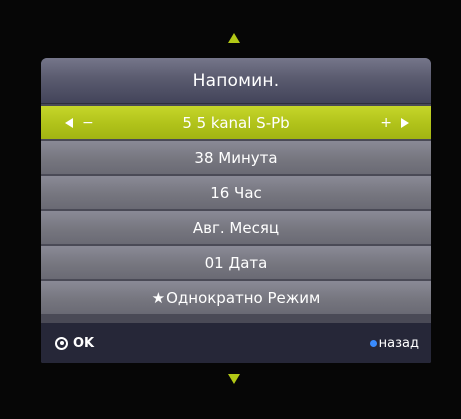  I want to click on mode-label: Однократно Режим, so click(243, 297).